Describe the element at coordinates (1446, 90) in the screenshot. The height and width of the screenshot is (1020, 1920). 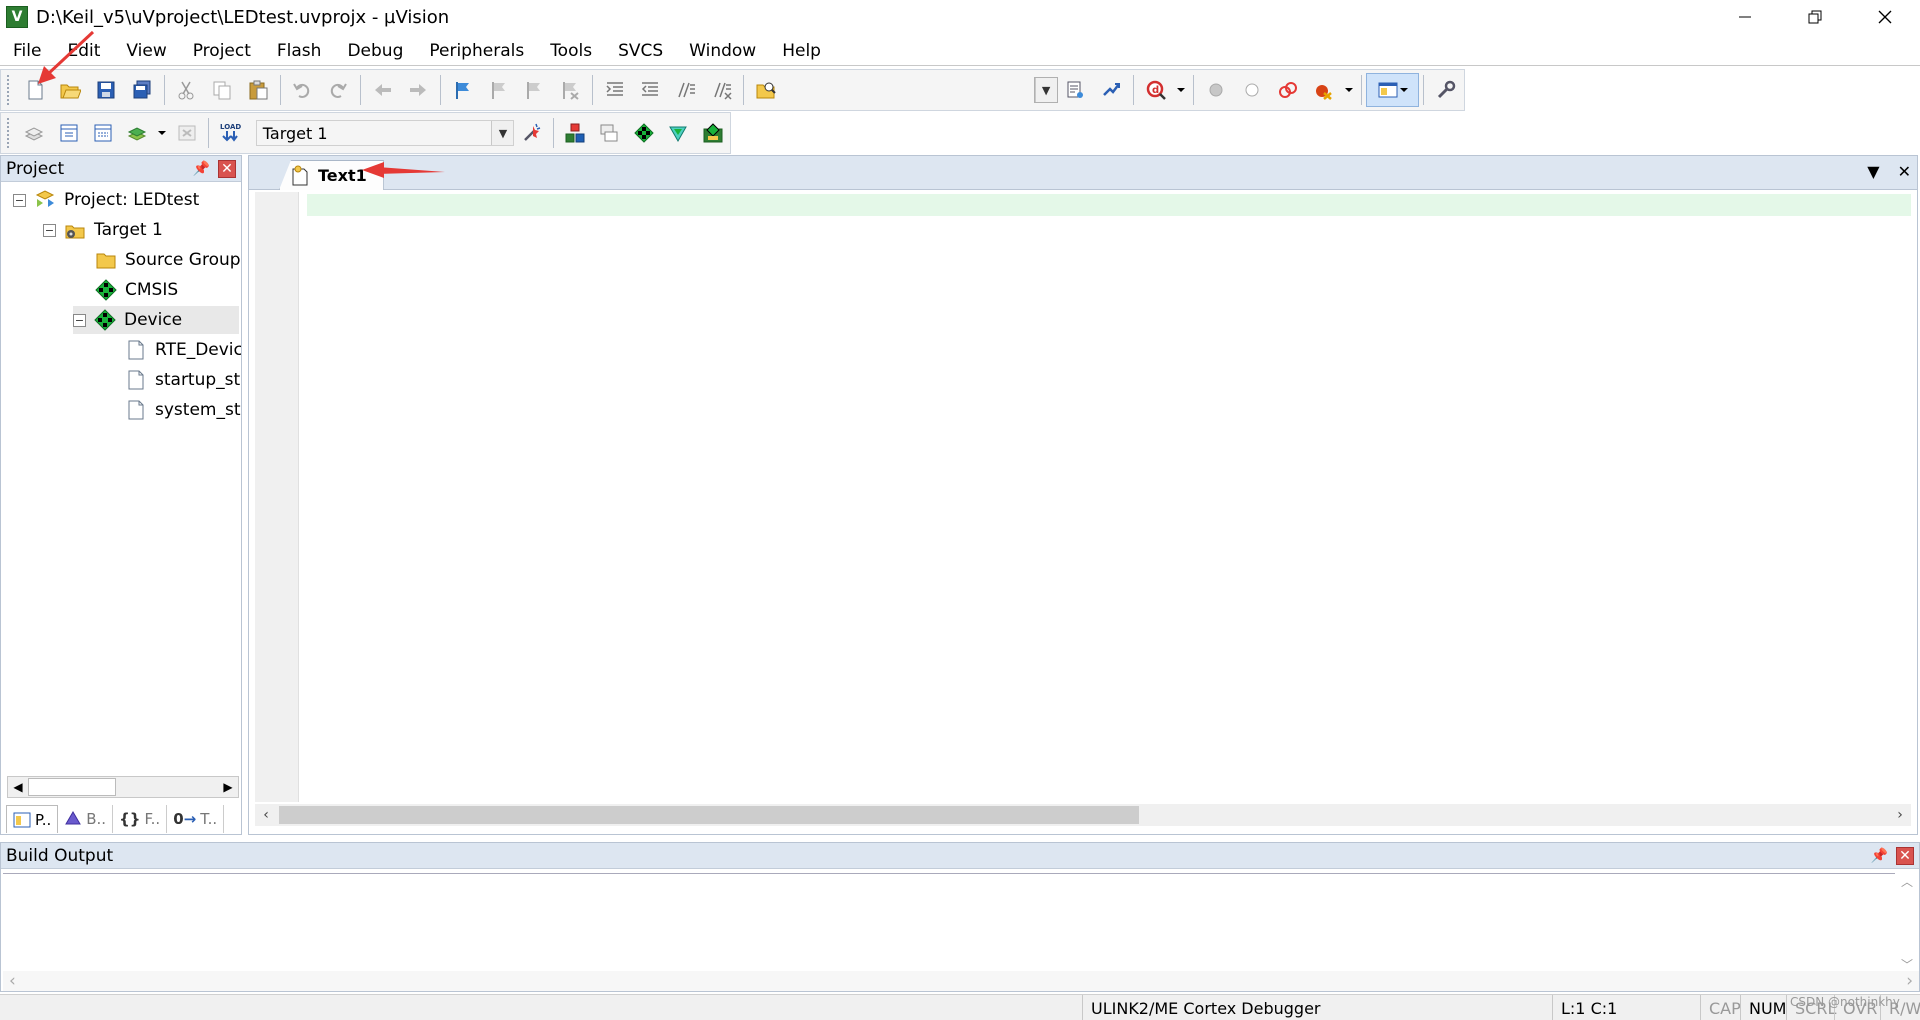
I see `configure-icon` at that location.